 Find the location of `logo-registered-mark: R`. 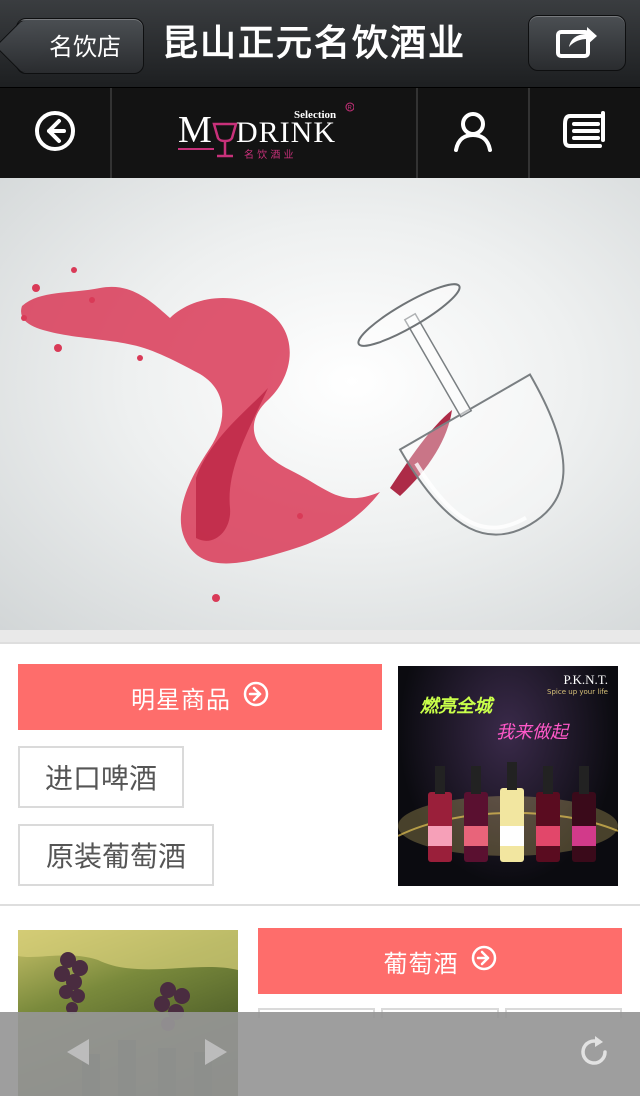

logo-registered-mark: R is located at coordinates (350, 109).